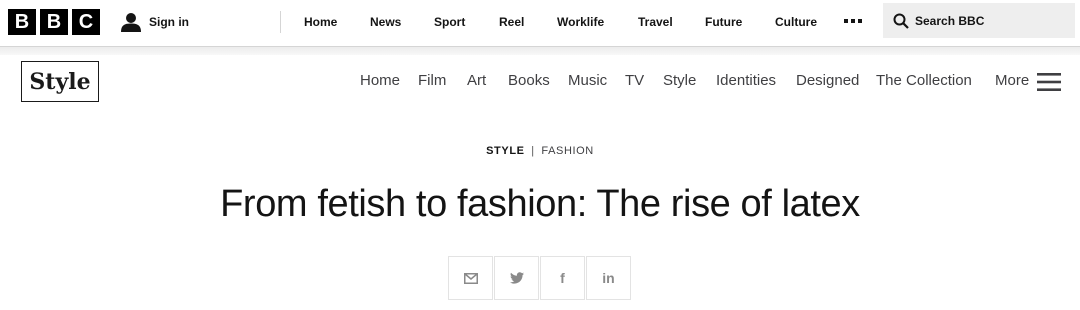 This screenshot has width=1080, height=310. What do you see at coordinates (476, 80) in the screenshot?
I see `section-nav-art: Art` at bounding box center [476, 80].